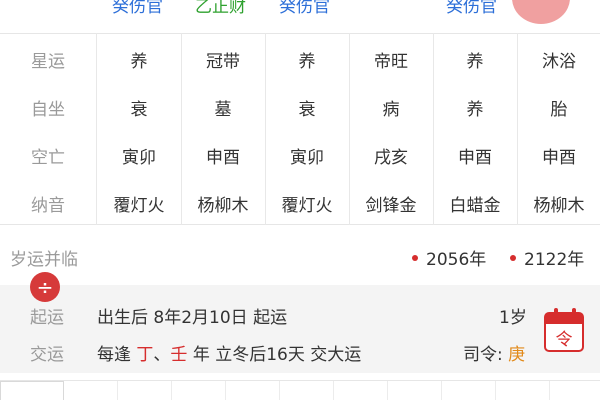 This screenshot has height=400, width=600. I want to click on grid-cell: 白蜡金, so click(475, 206).